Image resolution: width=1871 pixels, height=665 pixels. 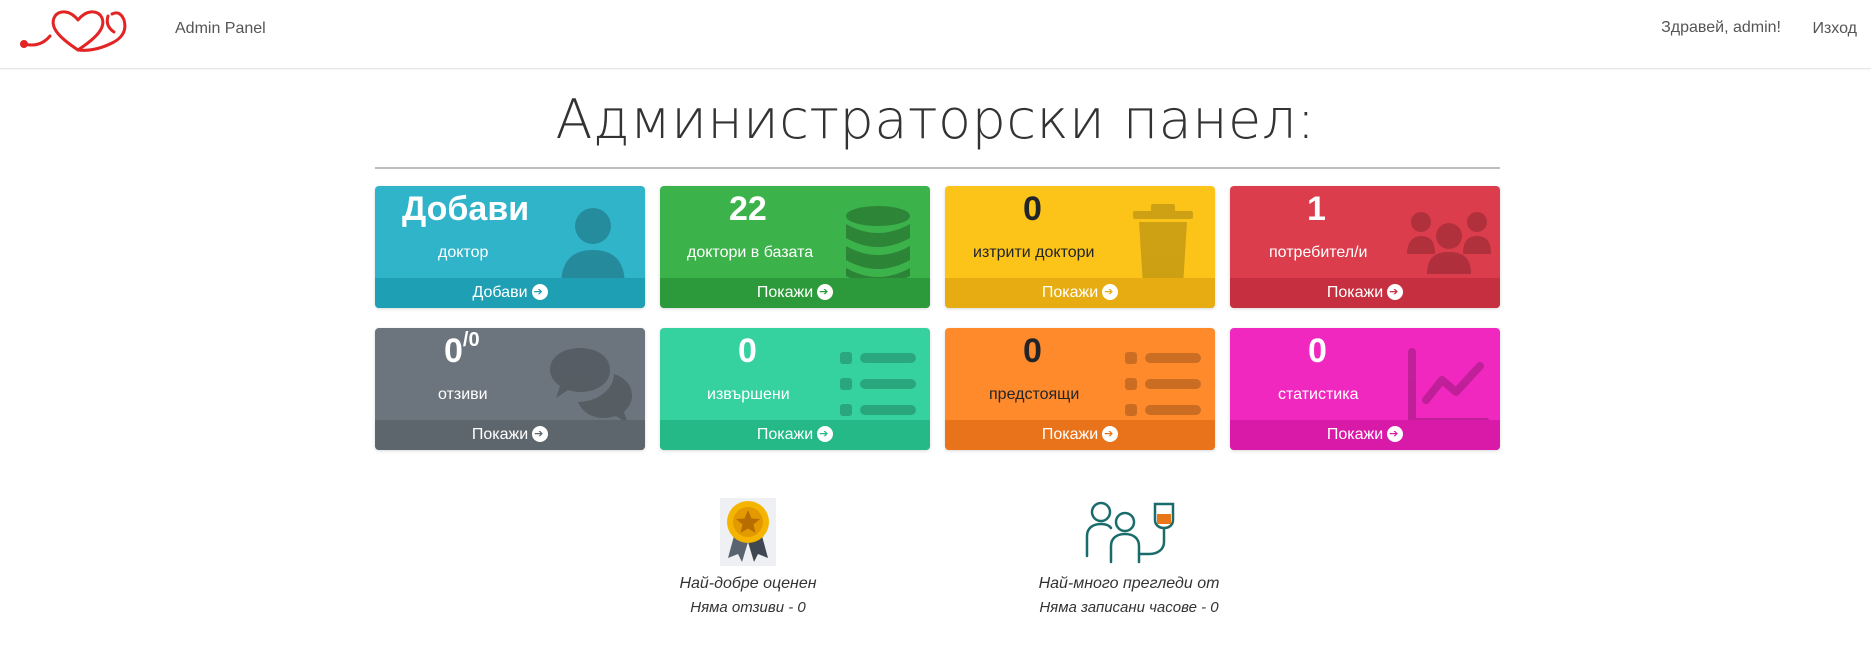 I want to click on card-label: потребител/и, so click(x=1318, y=252).